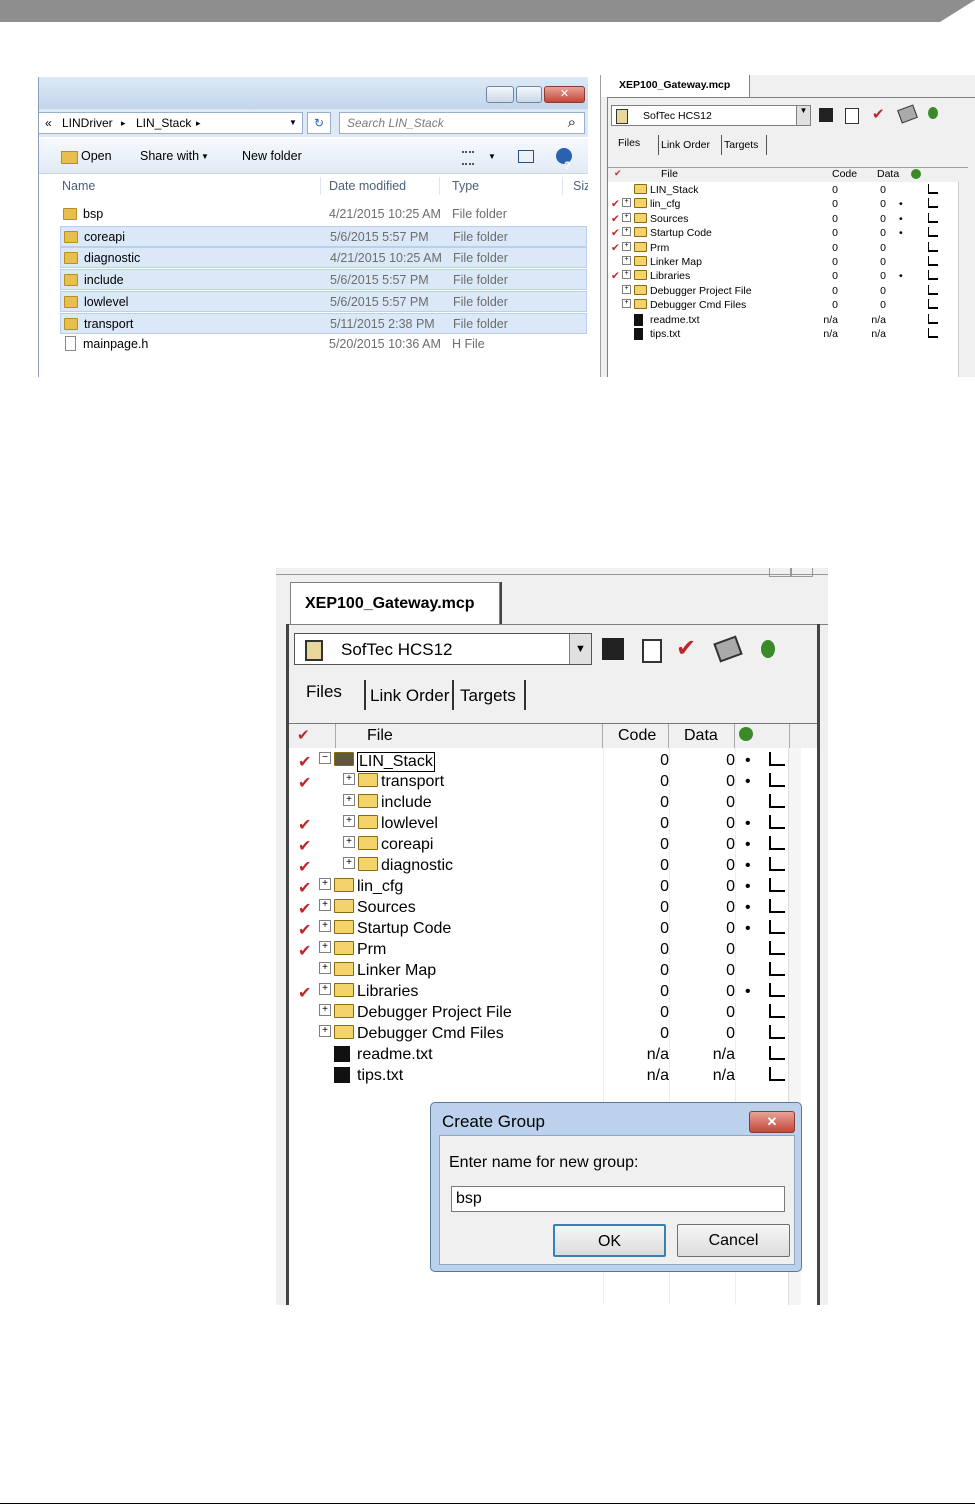 The image size is (975, 1508). Describe the element at coordinates (323, 258) in the screenshot. I see `list-item: diagnostic 4/21/2015 10:25 AM File folder` at that location.